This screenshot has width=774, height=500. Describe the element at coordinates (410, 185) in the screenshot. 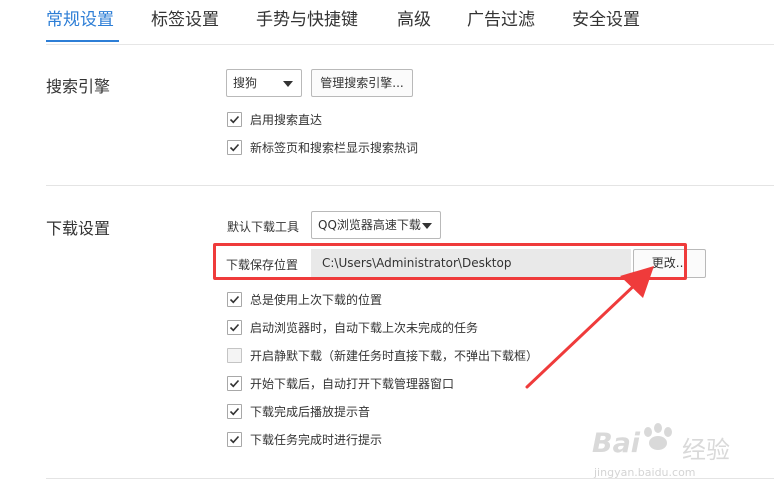

I see `section-divider` at that location.